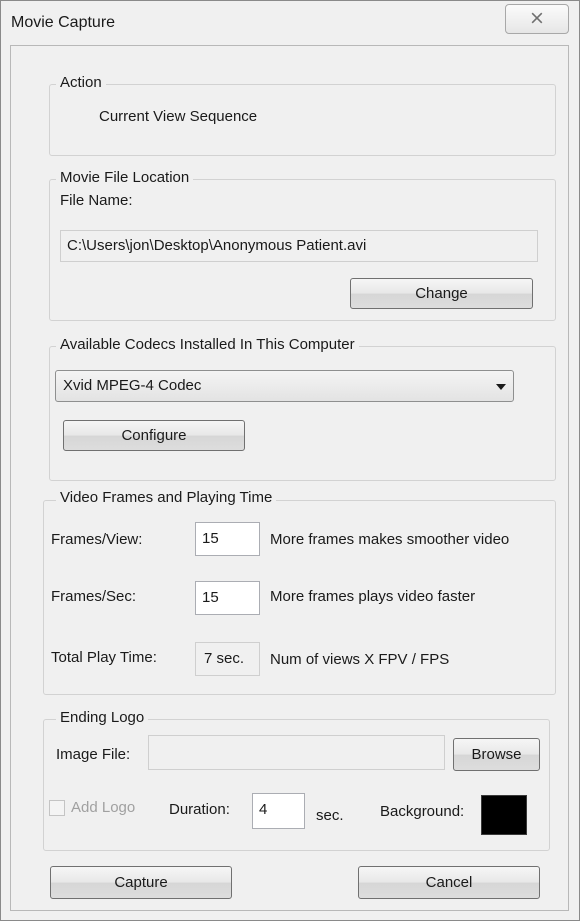  What do you see at coordinates (496, 754) in the screenshot?
I see `browse-button: Browse` at bounding box center [496, 754].